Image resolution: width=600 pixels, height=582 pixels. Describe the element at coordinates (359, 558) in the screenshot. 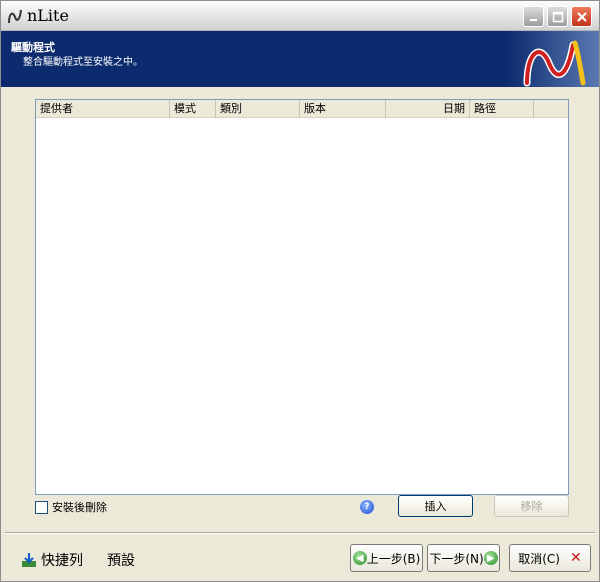

I see `back-arrow-icon: ◀` at that location.